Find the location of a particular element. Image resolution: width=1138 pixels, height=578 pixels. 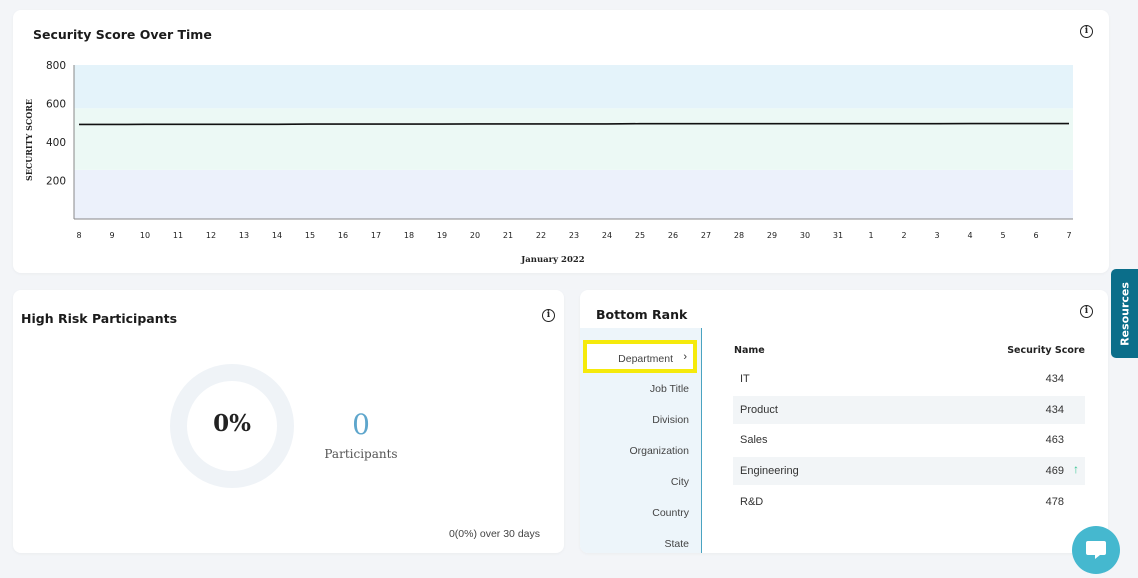

tab-country: Country is located at coordinates (670, 513).